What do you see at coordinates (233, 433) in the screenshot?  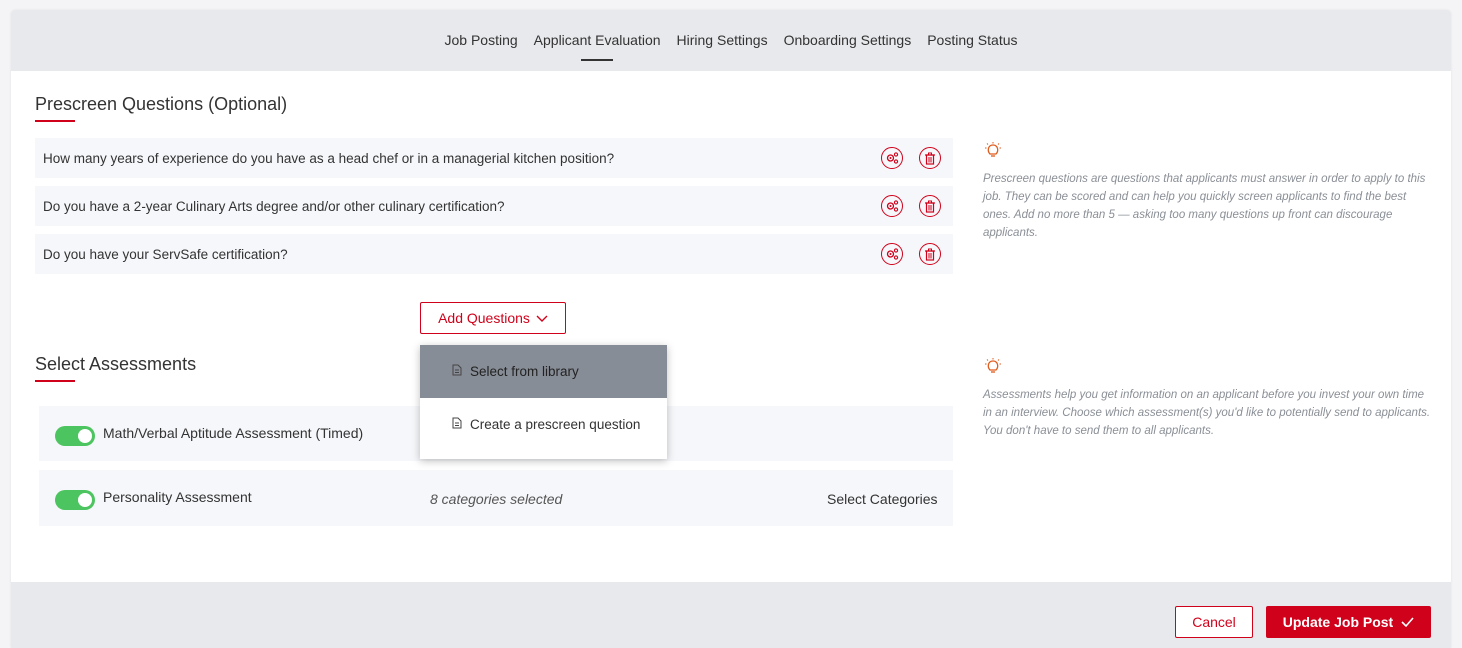 I see `assessment-label: Math/Verbal Aptitude Assessment (Timed)` at bounding box center [233, 433].